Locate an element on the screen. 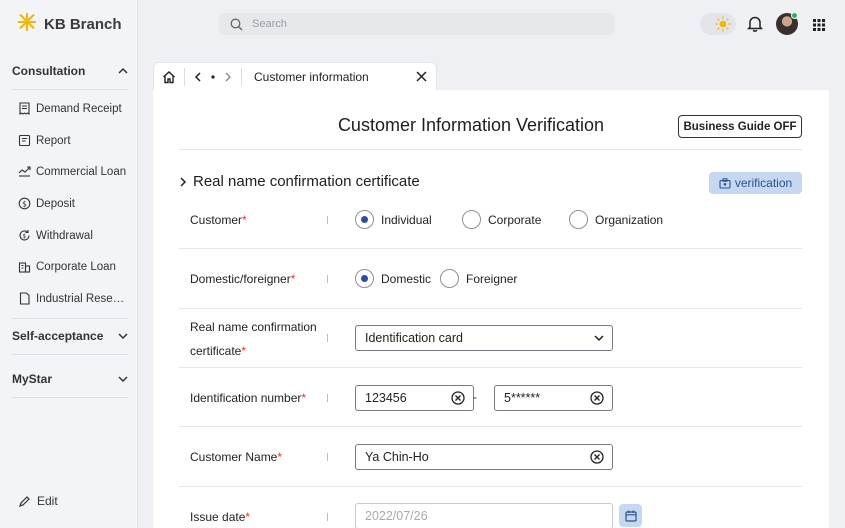 The image size is (845, 528). tab-bar: Customer information is located at coordinates (295, 76).